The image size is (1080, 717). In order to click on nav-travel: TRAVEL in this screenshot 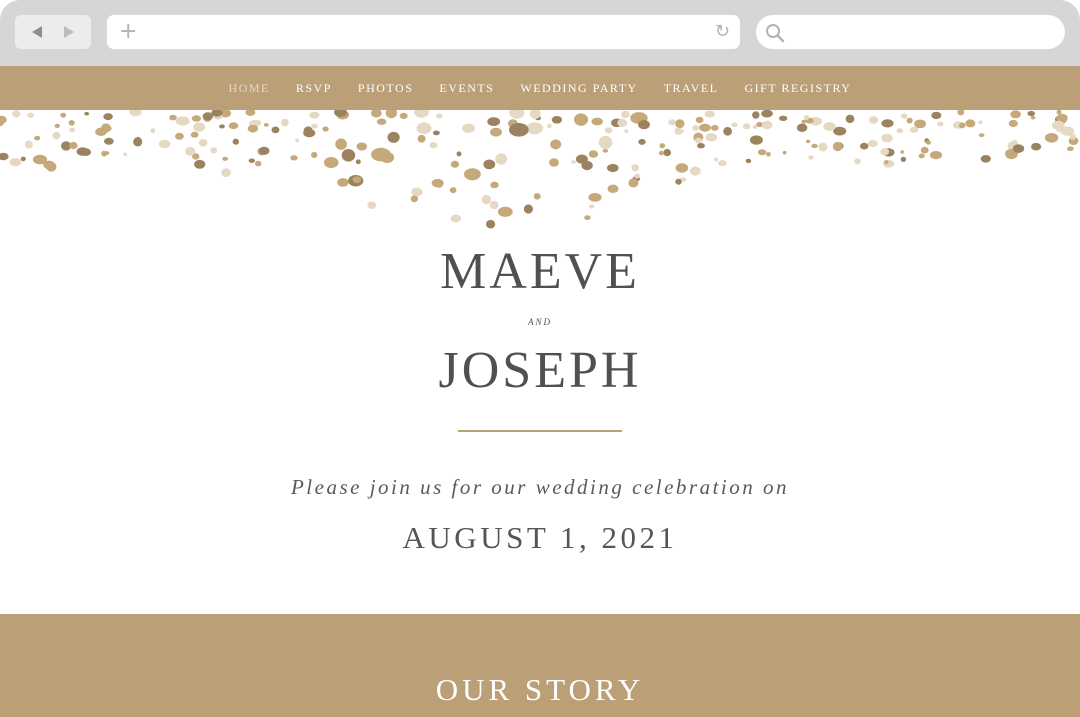, I will do `click(691, 88)`.